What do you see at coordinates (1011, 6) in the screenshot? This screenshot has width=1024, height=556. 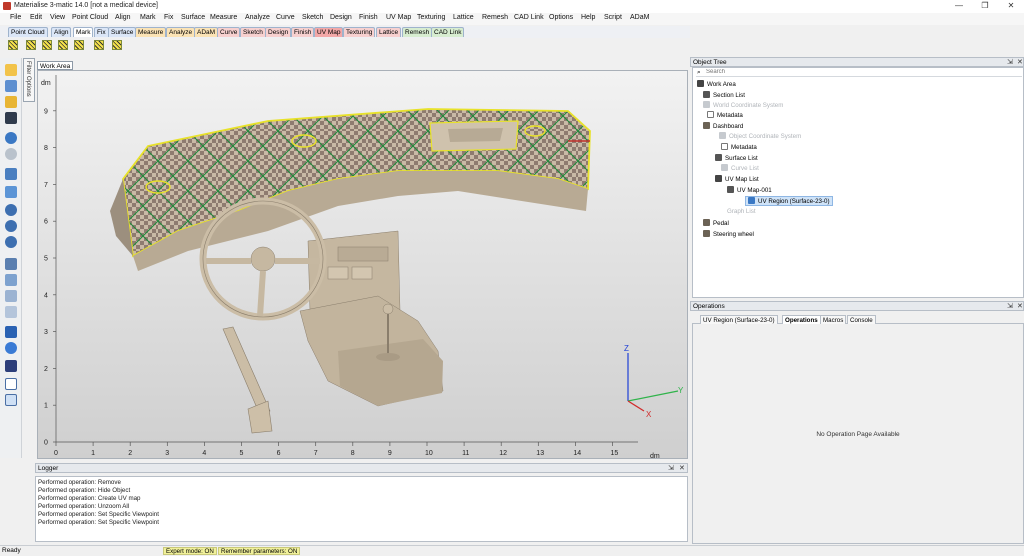 I see `close-window-button: ✕` at bounding box center [1011, 6].